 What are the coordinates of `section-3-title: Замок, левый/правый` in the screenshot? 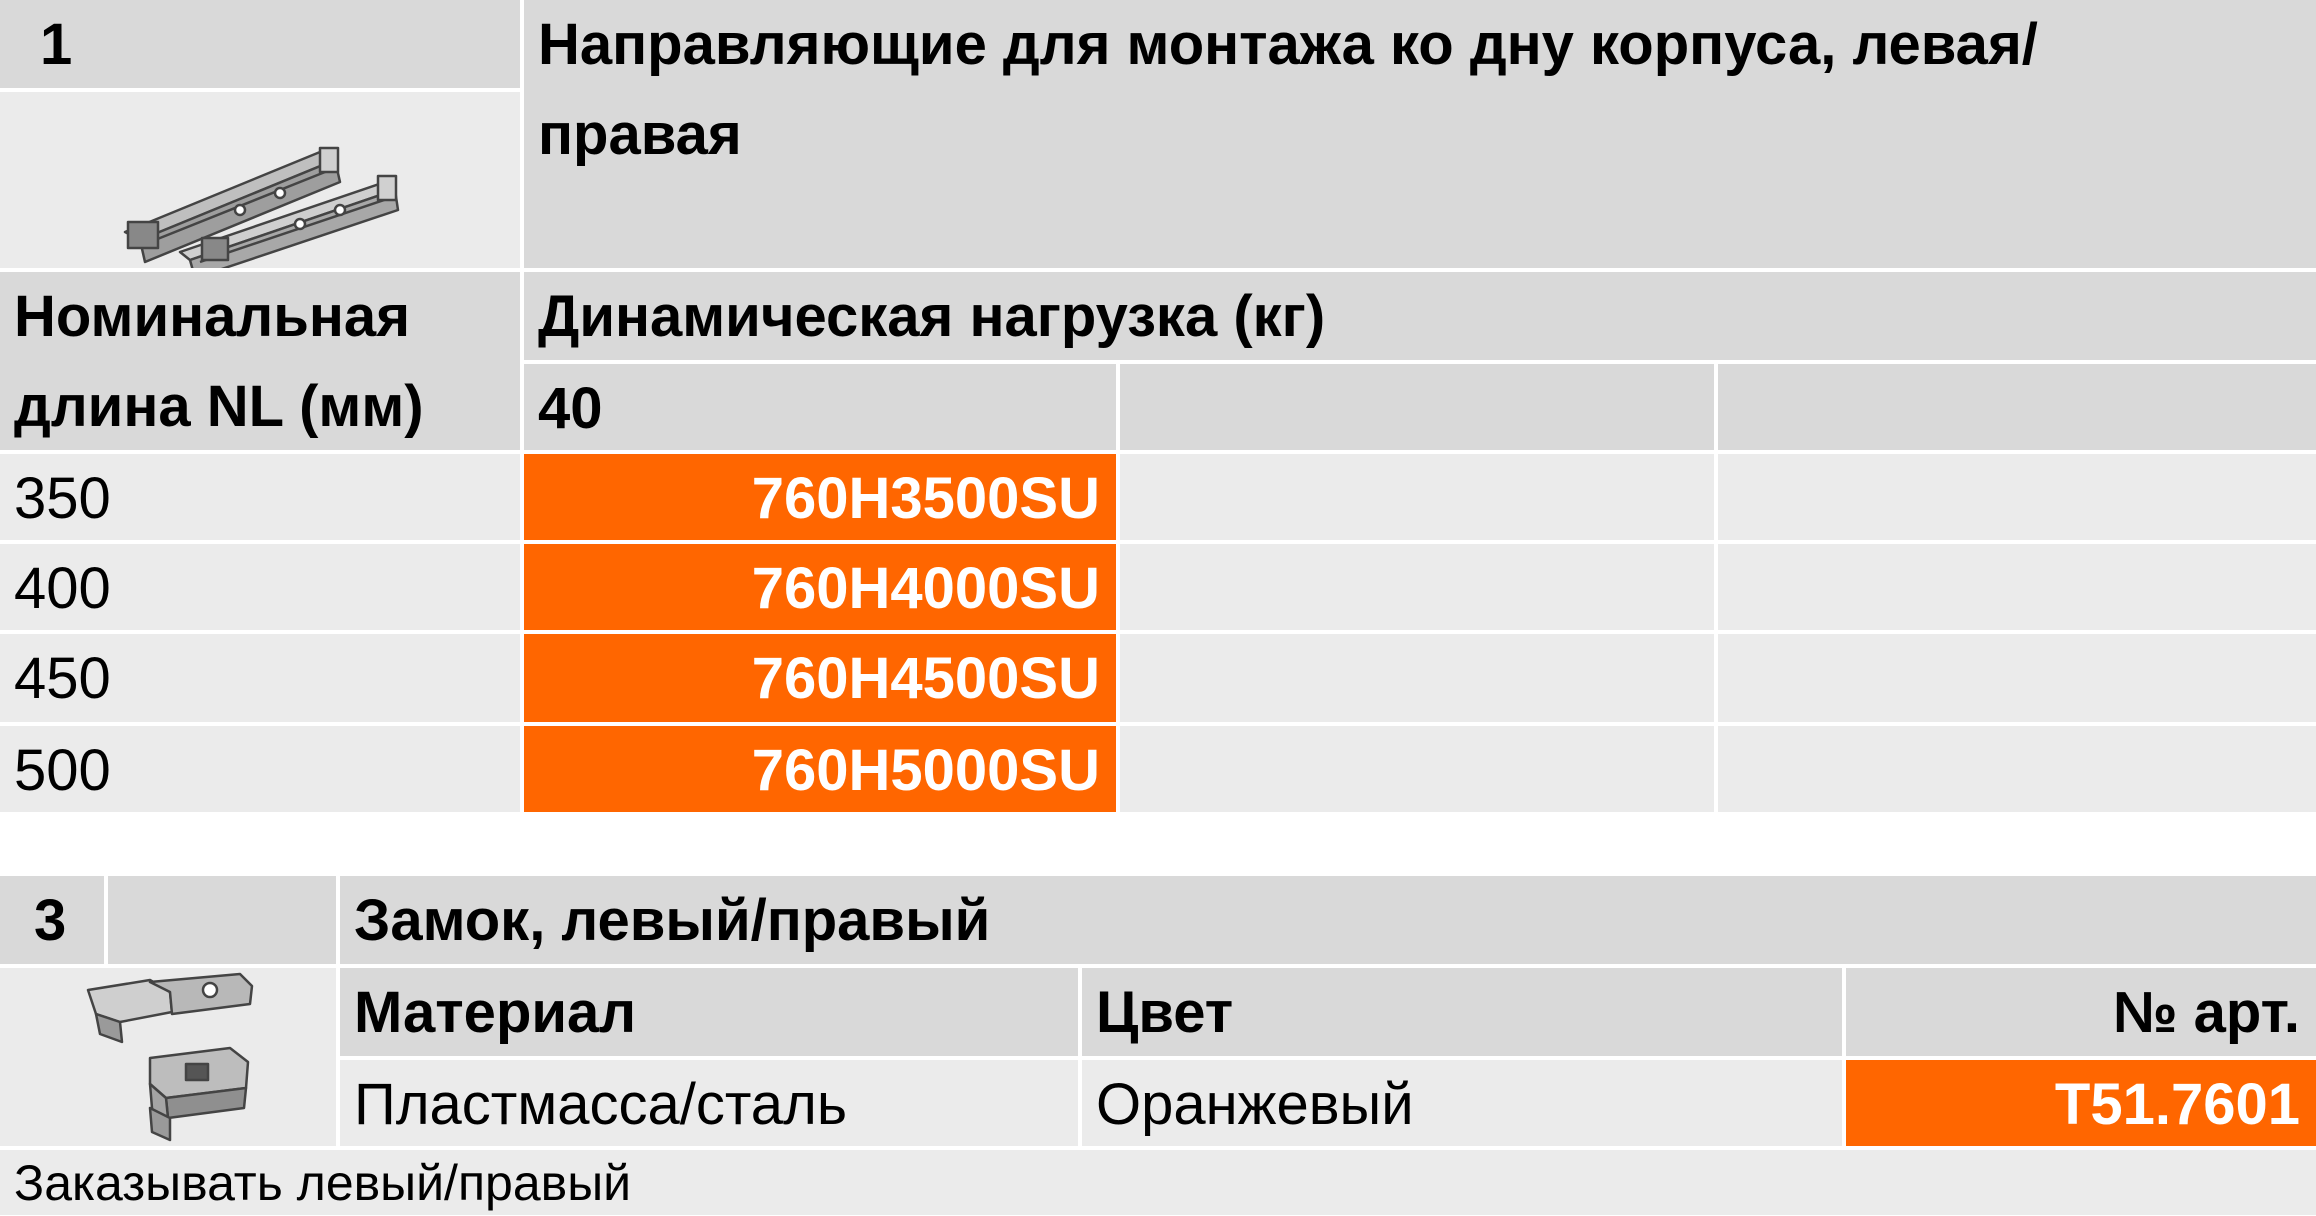 It's located at (1328, 920).